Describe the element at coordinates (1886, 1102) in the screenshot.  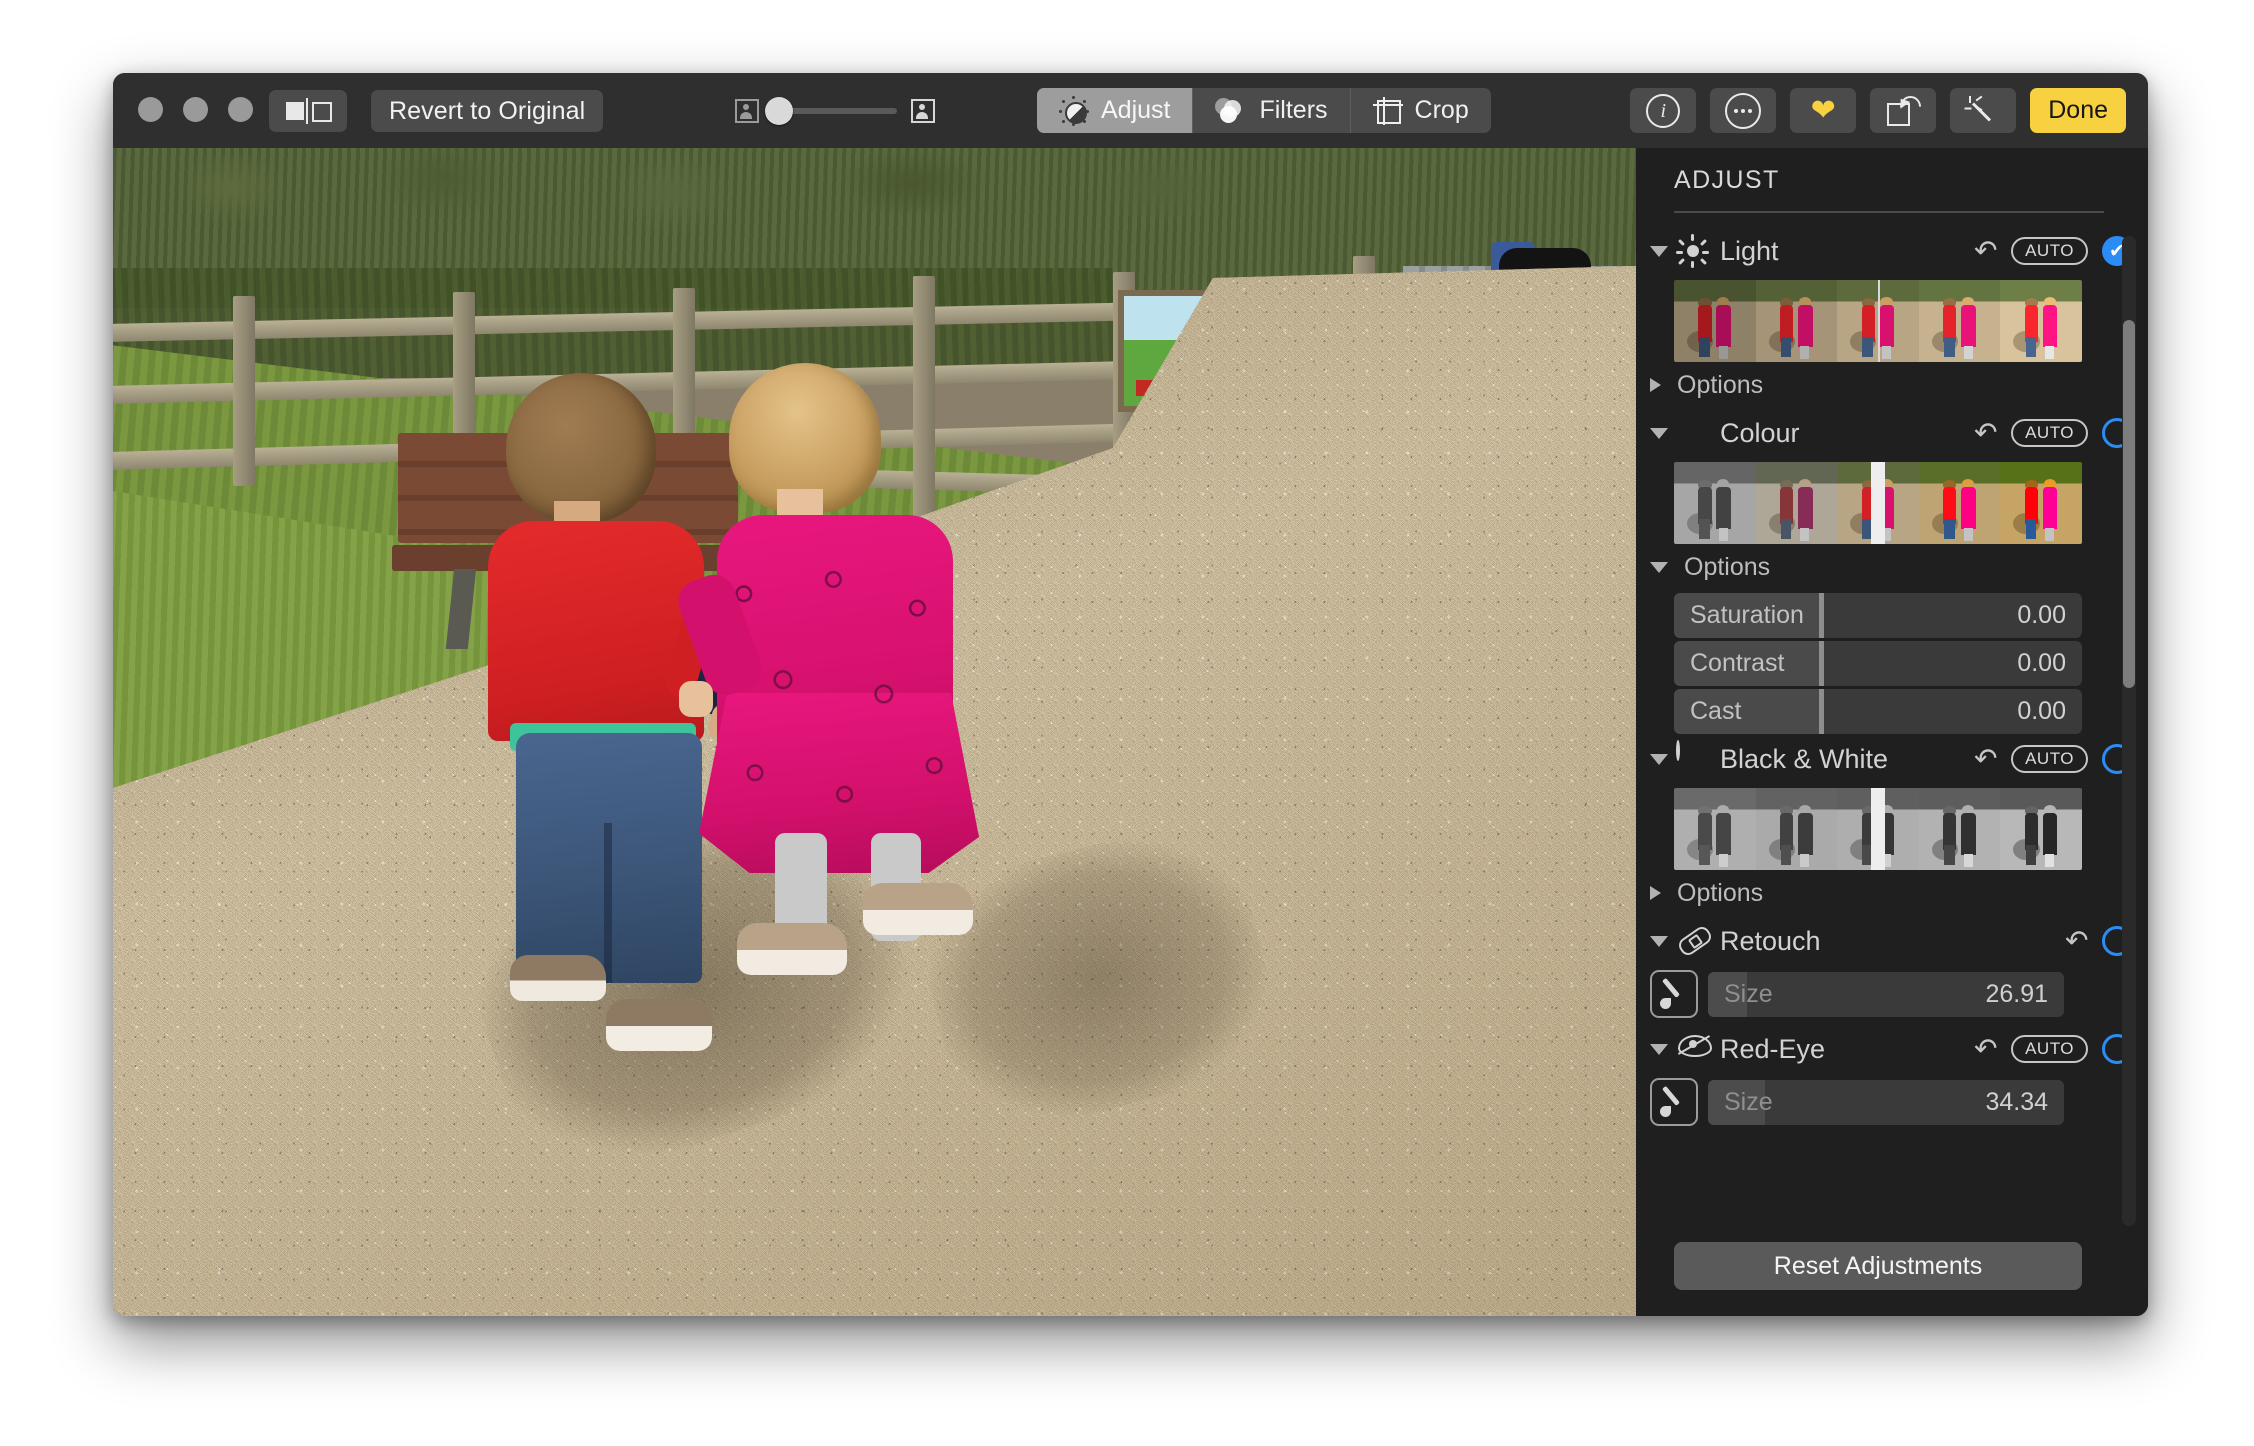
I see `slider-red-eye-size: Size 34.34` at that location.